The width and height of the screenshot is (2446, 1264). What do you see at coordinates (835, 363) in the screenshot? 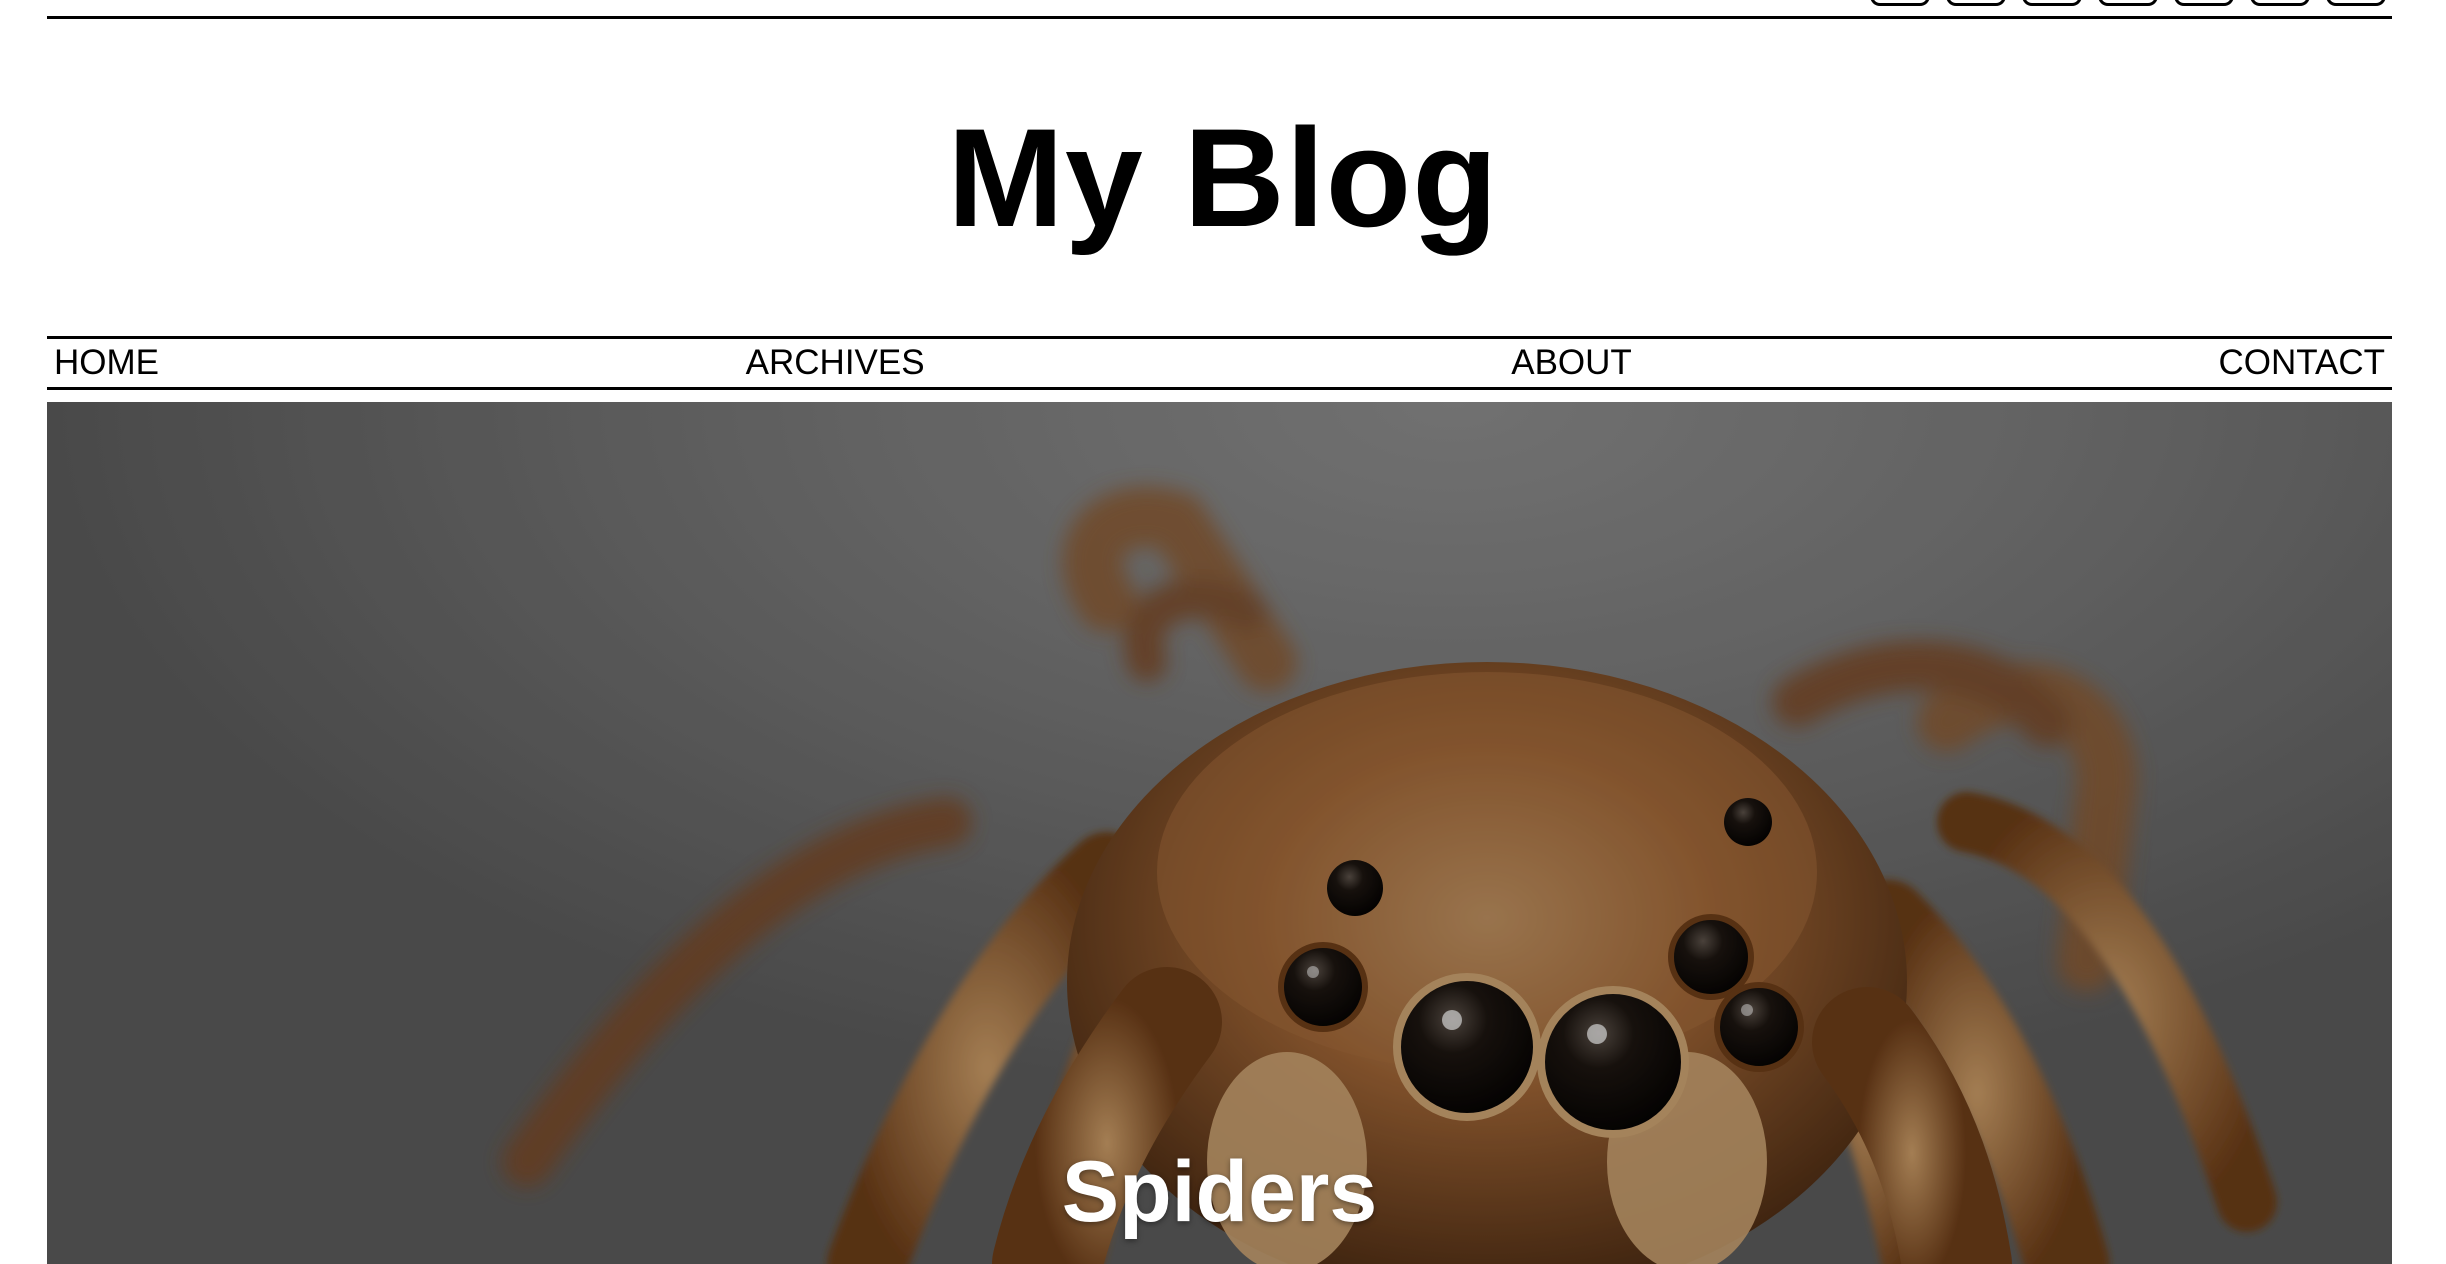
I see `nav-archives-link: ARCHIVES` at bounding box center [835, 363].